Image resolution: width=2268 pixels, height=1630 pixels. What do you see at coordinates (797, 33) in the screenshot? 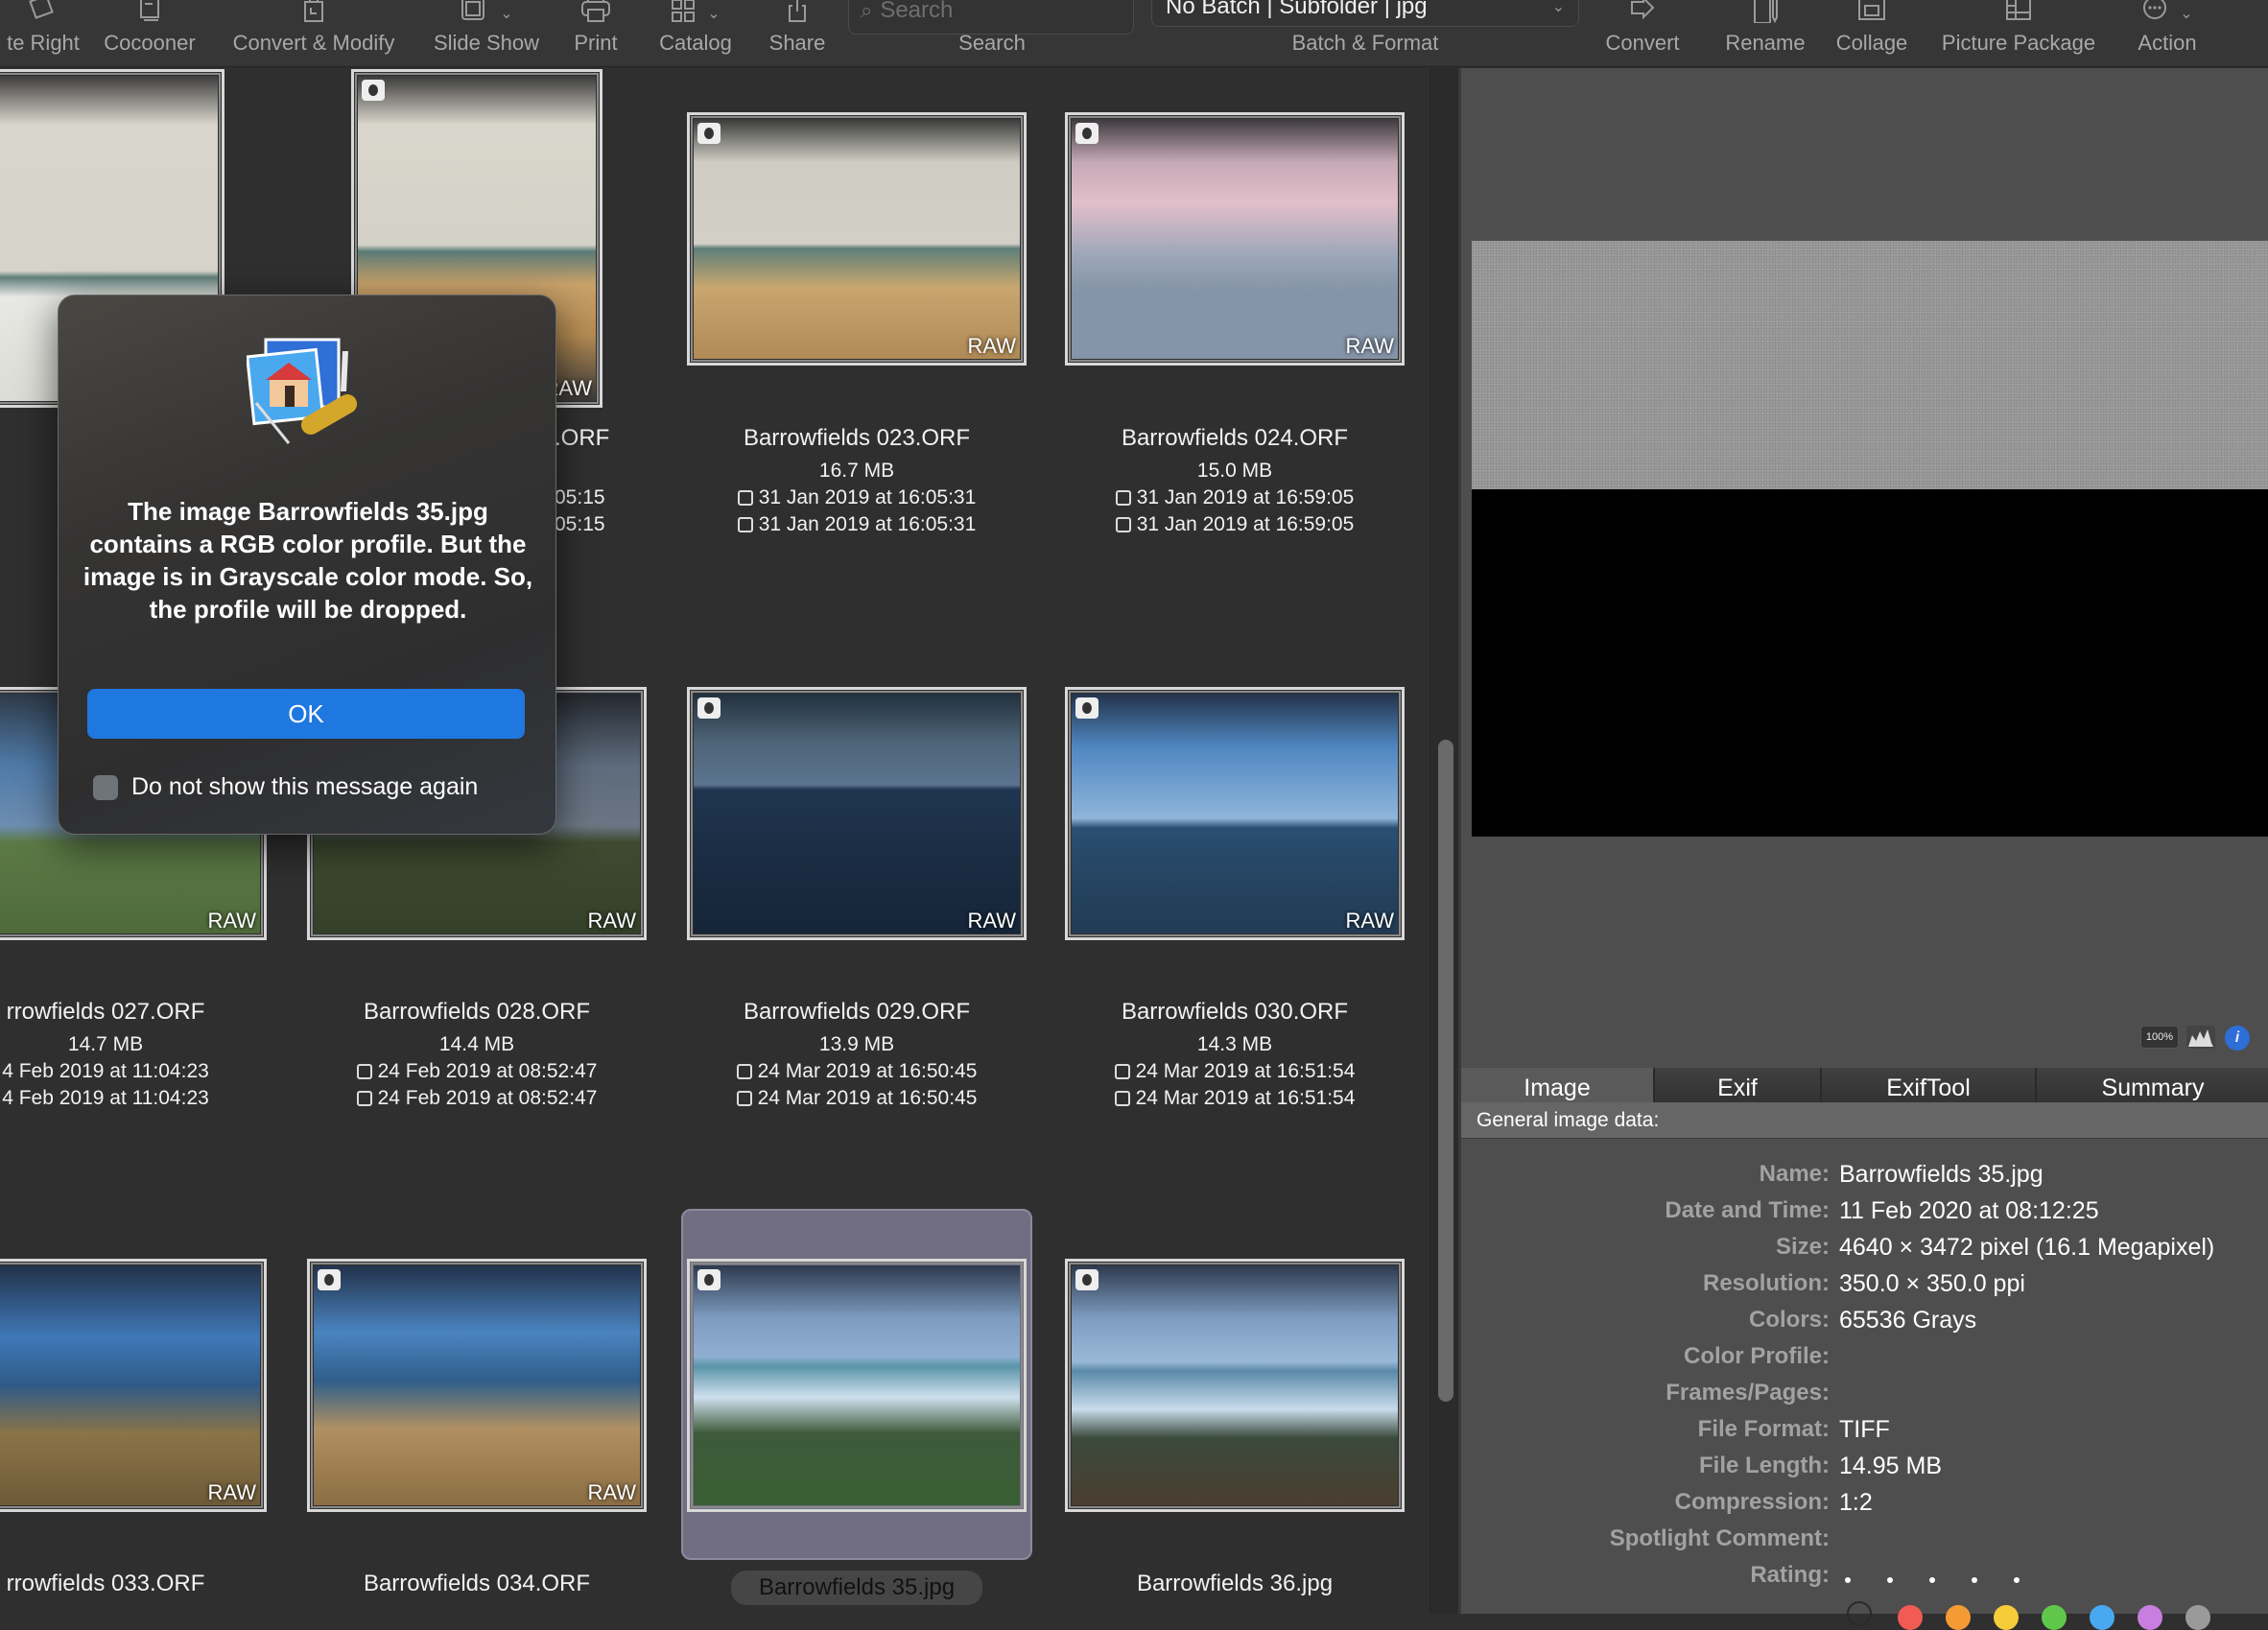
I see `toolbar-share: Share` at bounding box center [797, 33].